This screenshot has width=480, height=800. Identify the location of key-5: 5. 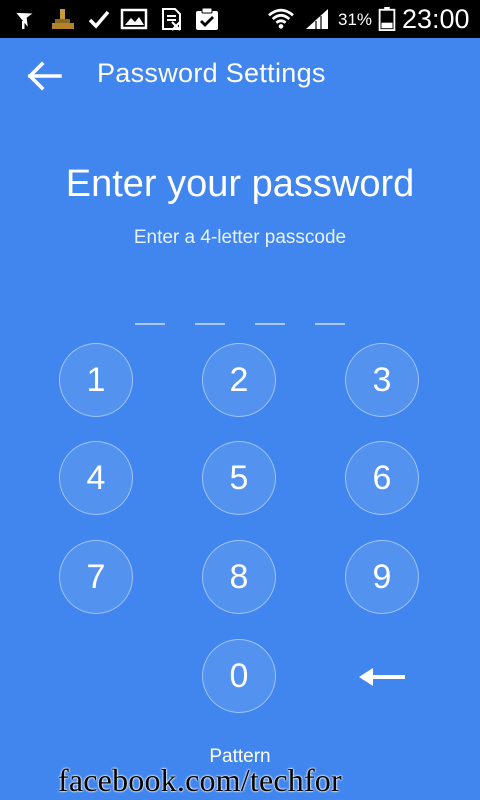
(239, 478).